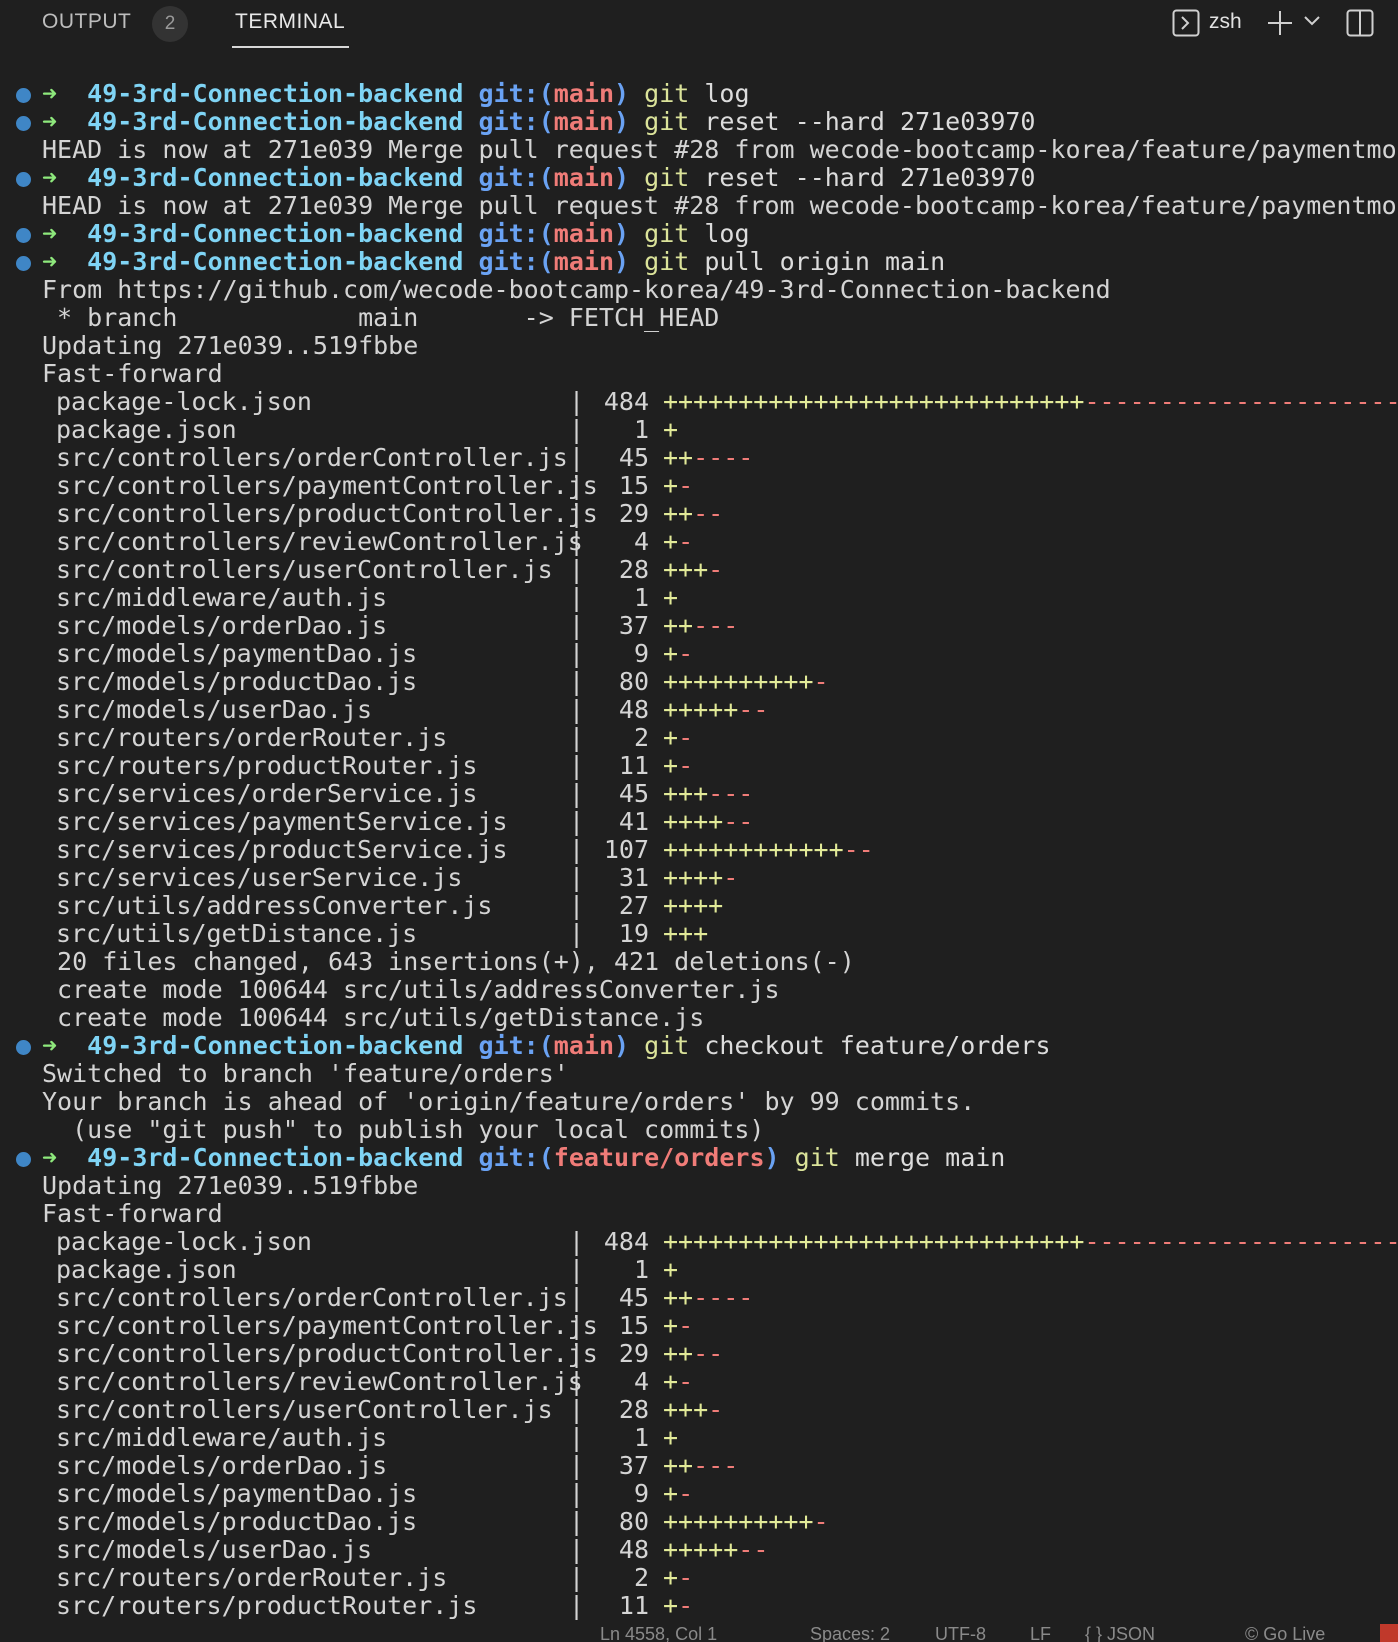 This screenshot has height=1642, width=1398. Describe the element at coordinates (870, 1046) in the screenshot. I see `command-args: checkout feature/orders` at that location.